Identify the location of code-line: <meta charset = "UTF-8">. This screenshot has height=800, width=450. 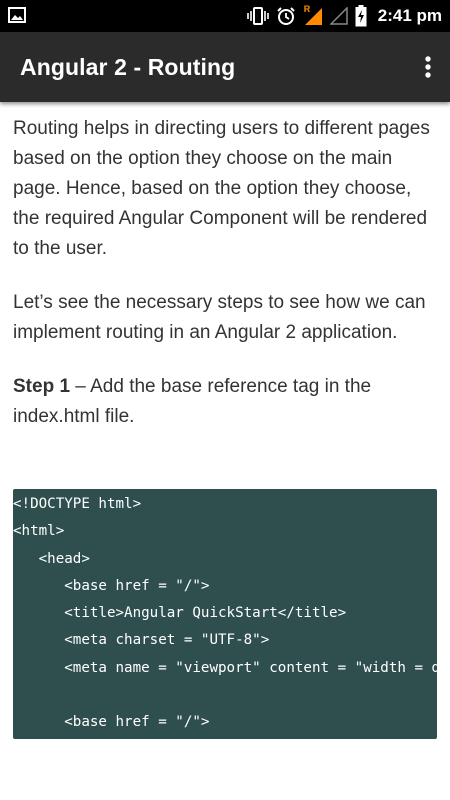
(141, 640).